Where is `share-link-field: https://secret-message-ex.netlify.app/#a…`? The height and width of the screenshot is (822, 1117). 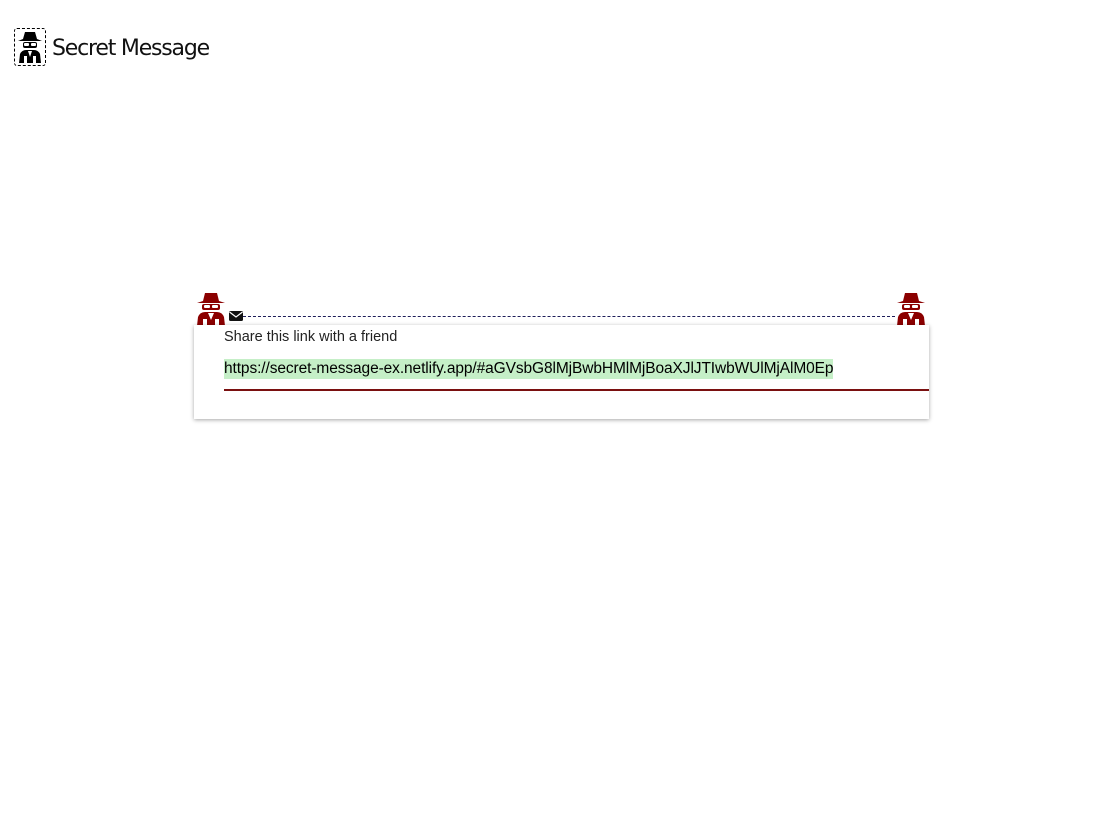
share-link-field: https://secret-message-ex.netlify.app/#a… is located at coordinates (576, 374).